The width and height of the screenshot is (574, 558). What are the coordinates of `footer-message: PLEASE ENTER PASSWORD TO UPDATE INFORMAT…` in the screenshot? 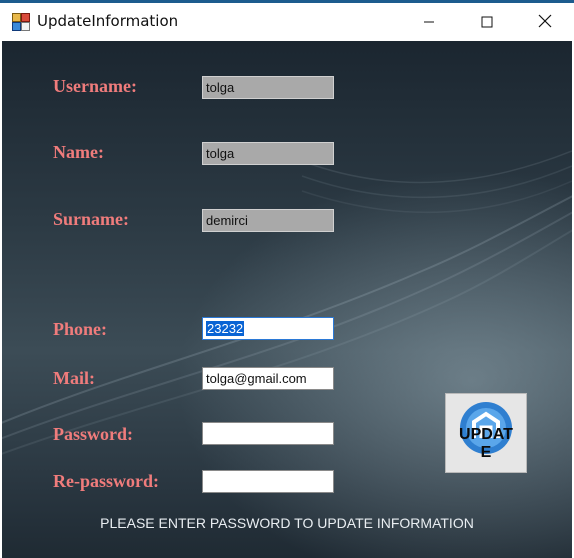 It's located at (287, 523).